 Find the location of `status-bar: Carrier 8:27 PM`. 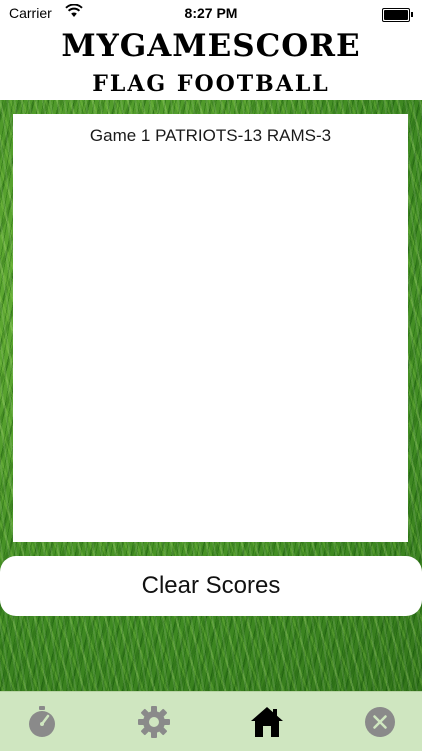

status-bar: Carrier 8:27 PM is located at coordinates (211, 13).